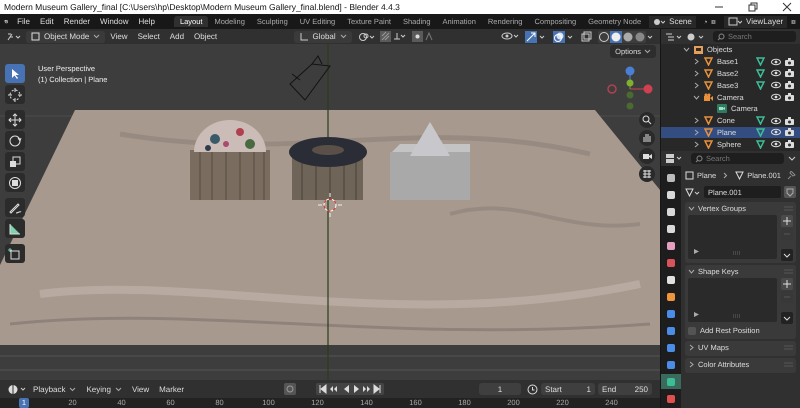 Image resolution: width=800 pixels, height=408 pixels. What do you see at coordinates (564, 36) in the screenshot?
I see `overlays-icon` at bounding box center [564, 36].